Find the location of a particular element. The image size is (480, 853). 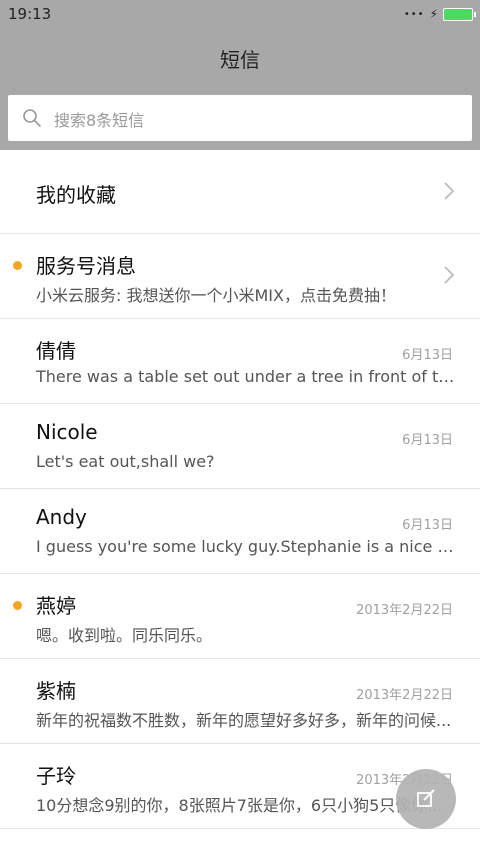

message-preview: Let's eat out,shall we? is located at coordinates (125, 461).